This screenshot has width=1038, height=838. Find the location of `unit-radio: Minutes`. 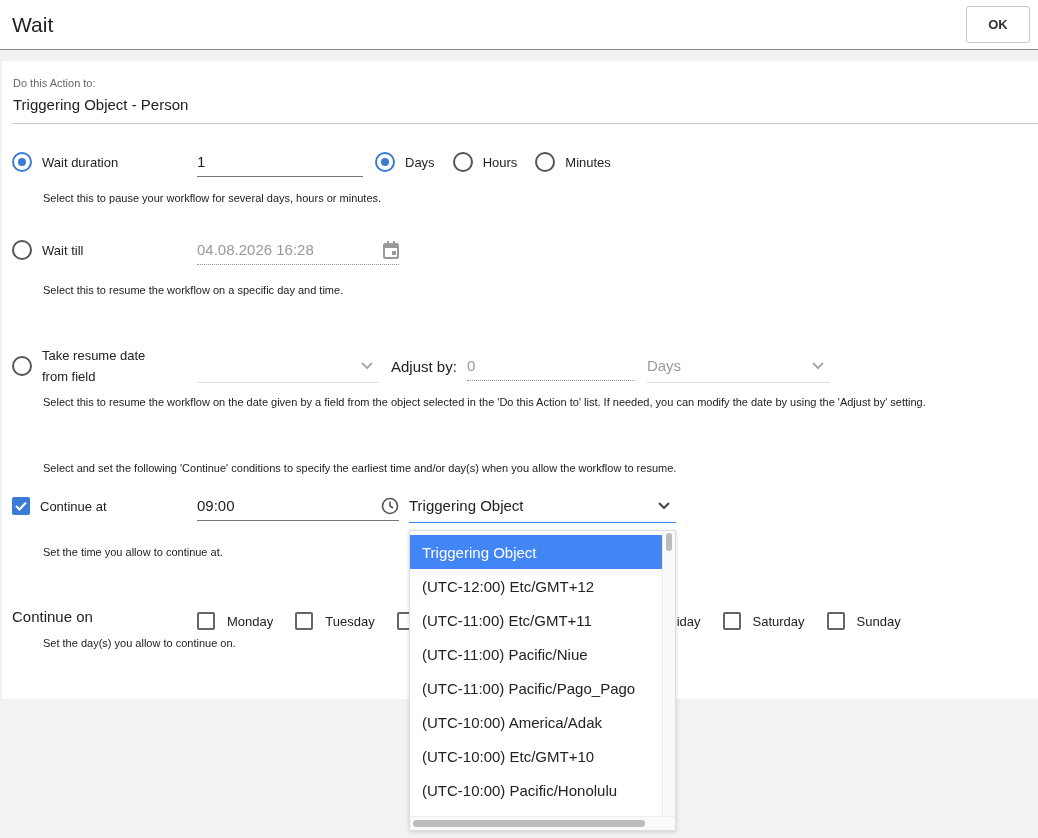

unit-radio: Minutes is located at coordinates (573, 162).